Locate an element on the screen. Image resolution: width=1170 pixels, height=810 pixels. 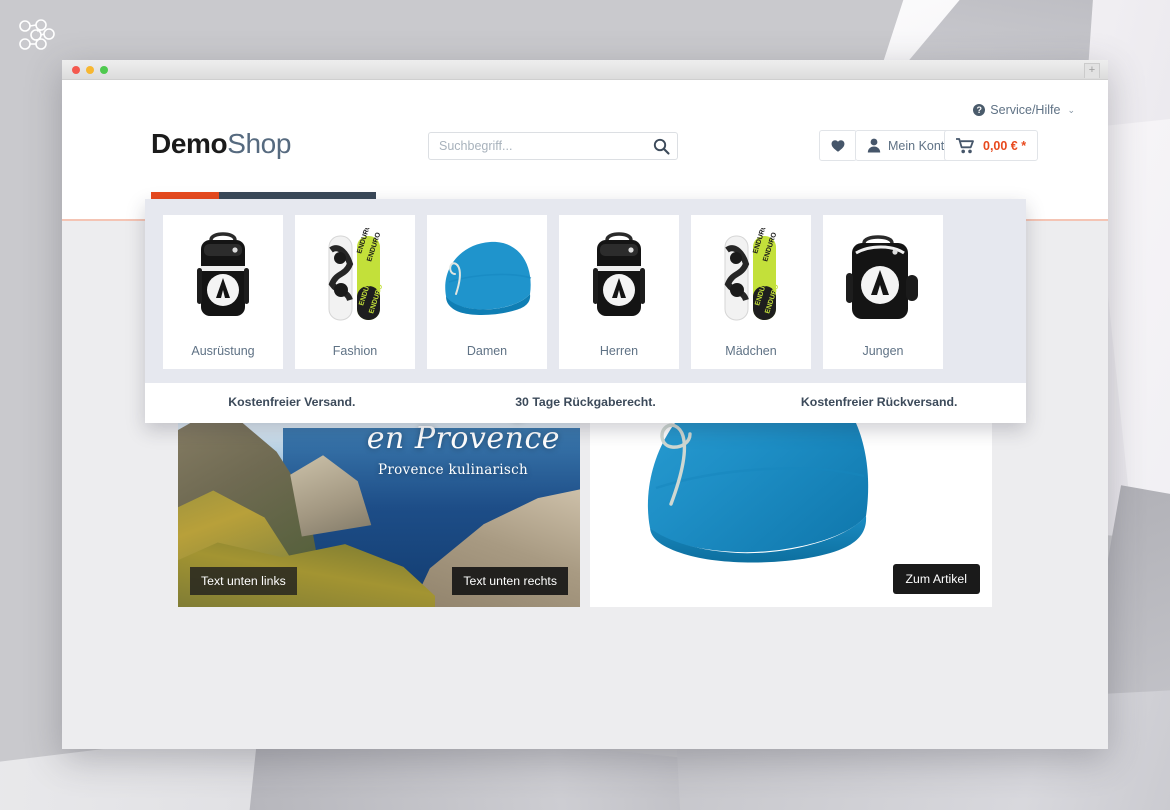
search-button is located at coordinates (661, 146).